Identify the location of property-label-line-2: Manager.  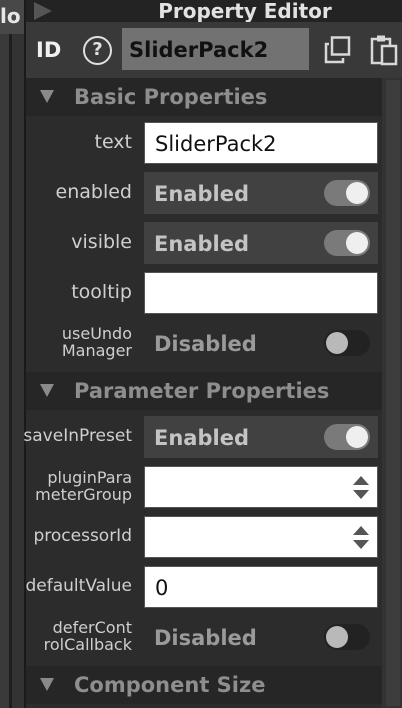
(96, 350).